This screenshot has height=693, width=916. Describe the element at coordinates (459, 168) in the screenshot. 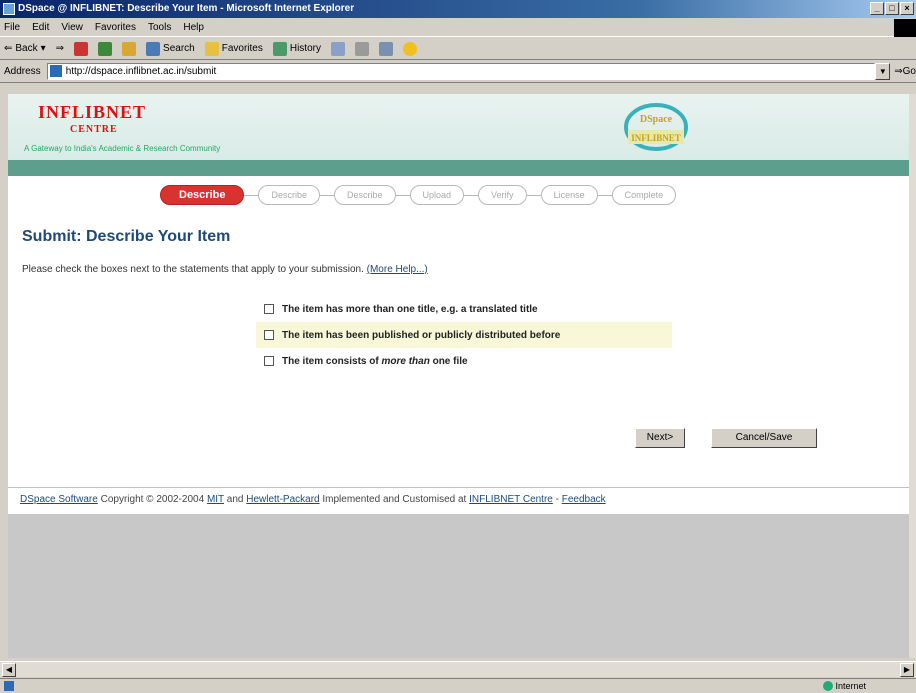

I see `header-green-bar` at that location.